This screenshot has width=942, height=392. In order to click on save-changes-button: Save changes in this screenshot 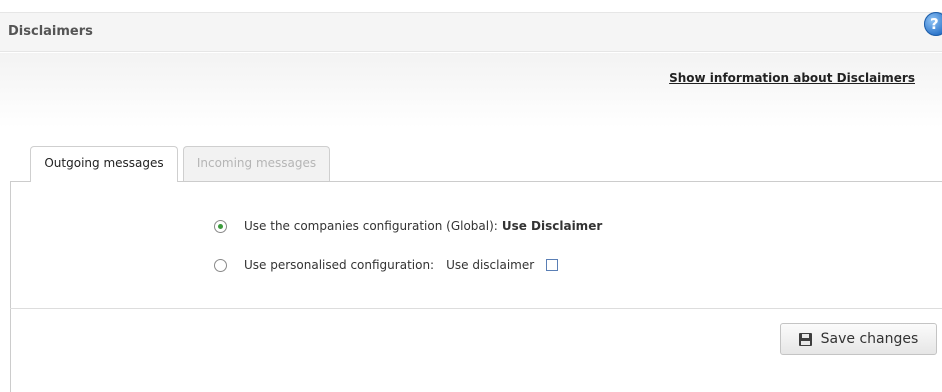, I will do `click(858, 339)`.